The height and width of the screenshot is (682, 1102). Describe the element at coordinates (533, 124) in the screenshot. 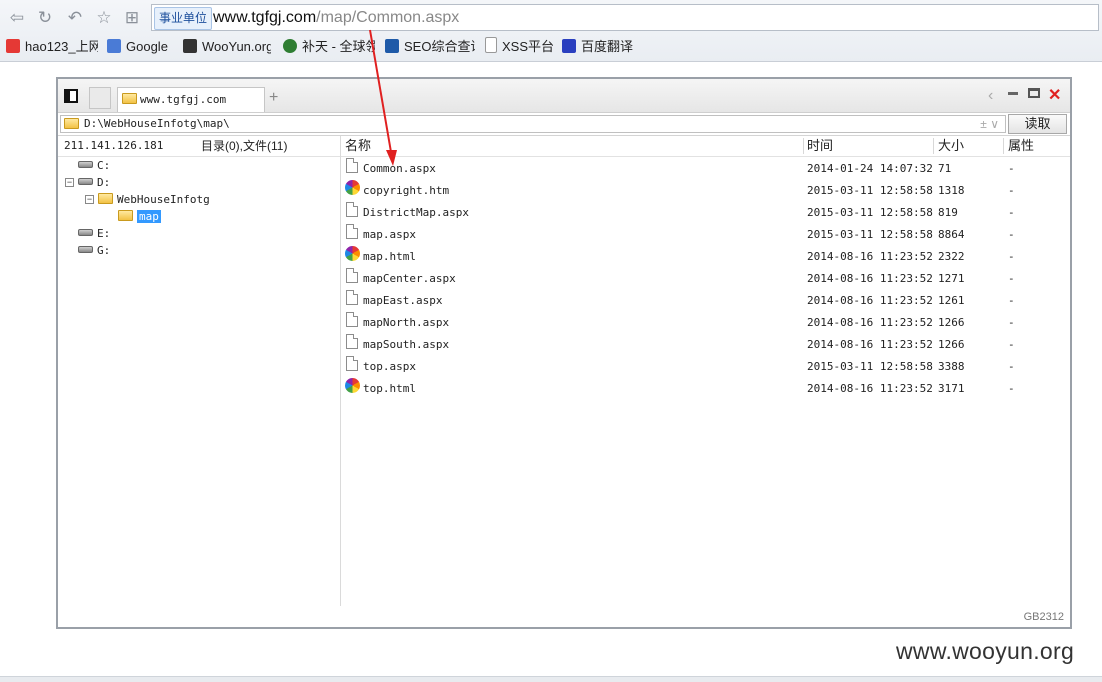

I see `path-input: D:\WebHouseInfotg\map\ ± ∨` at that location.